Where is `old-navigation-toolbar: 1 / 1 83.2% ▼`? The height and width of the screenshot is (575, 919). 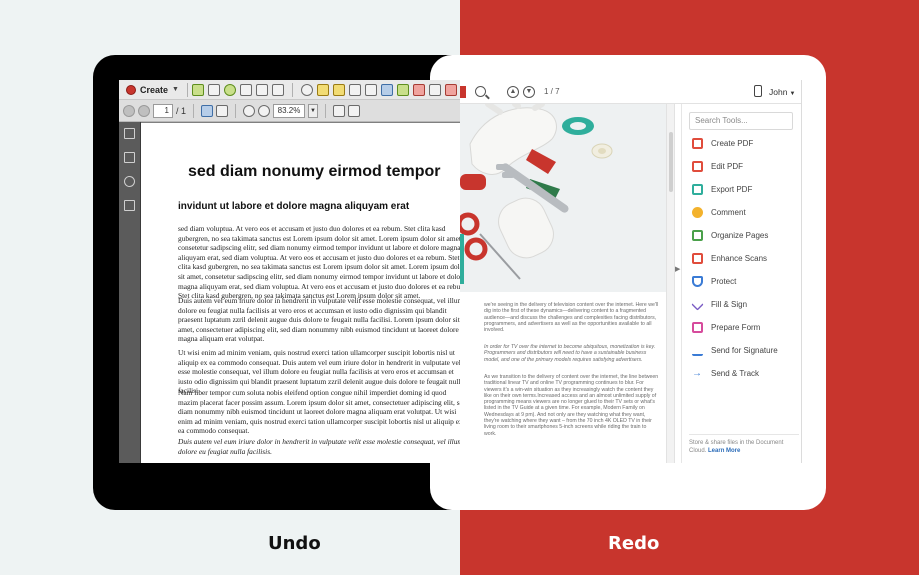 old-navigation-toolbar: 1 / 1 83.2% ▼ is located at coordinates (289, 111).